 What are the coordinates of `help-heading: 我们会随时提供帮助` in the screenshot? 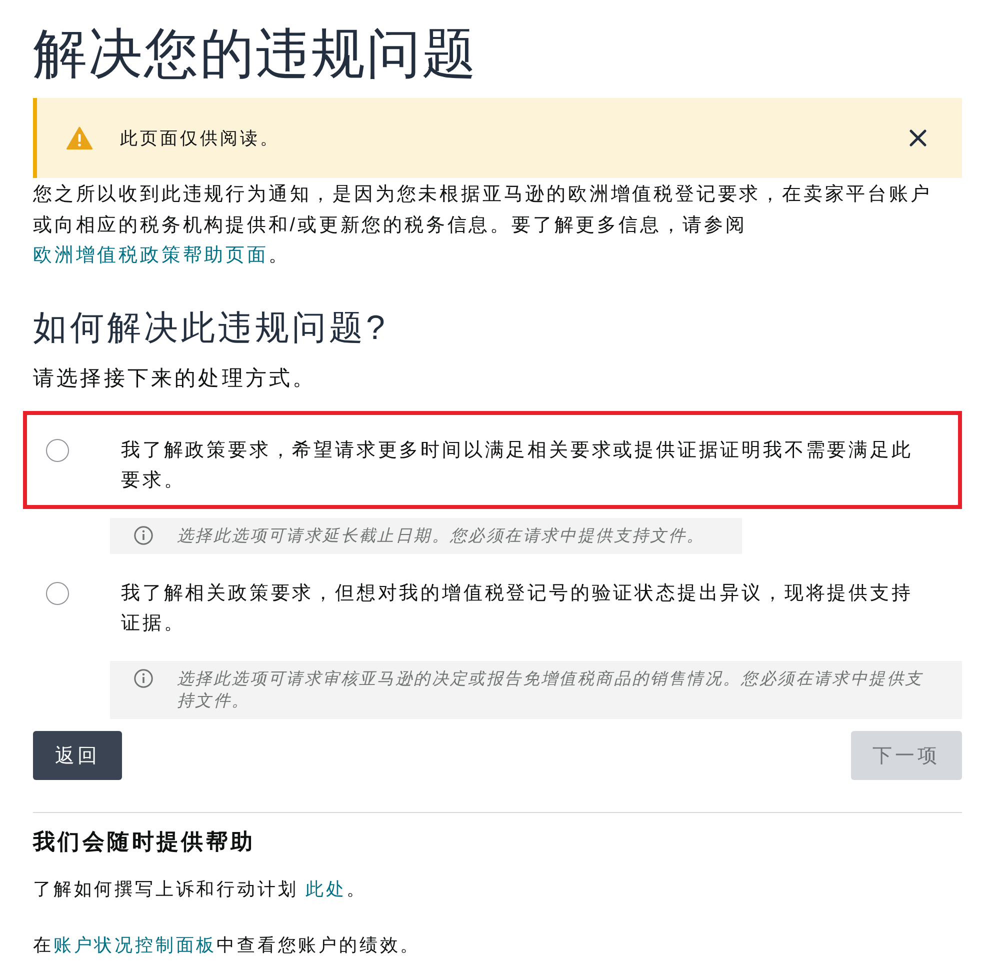 It's located at (144, 842).